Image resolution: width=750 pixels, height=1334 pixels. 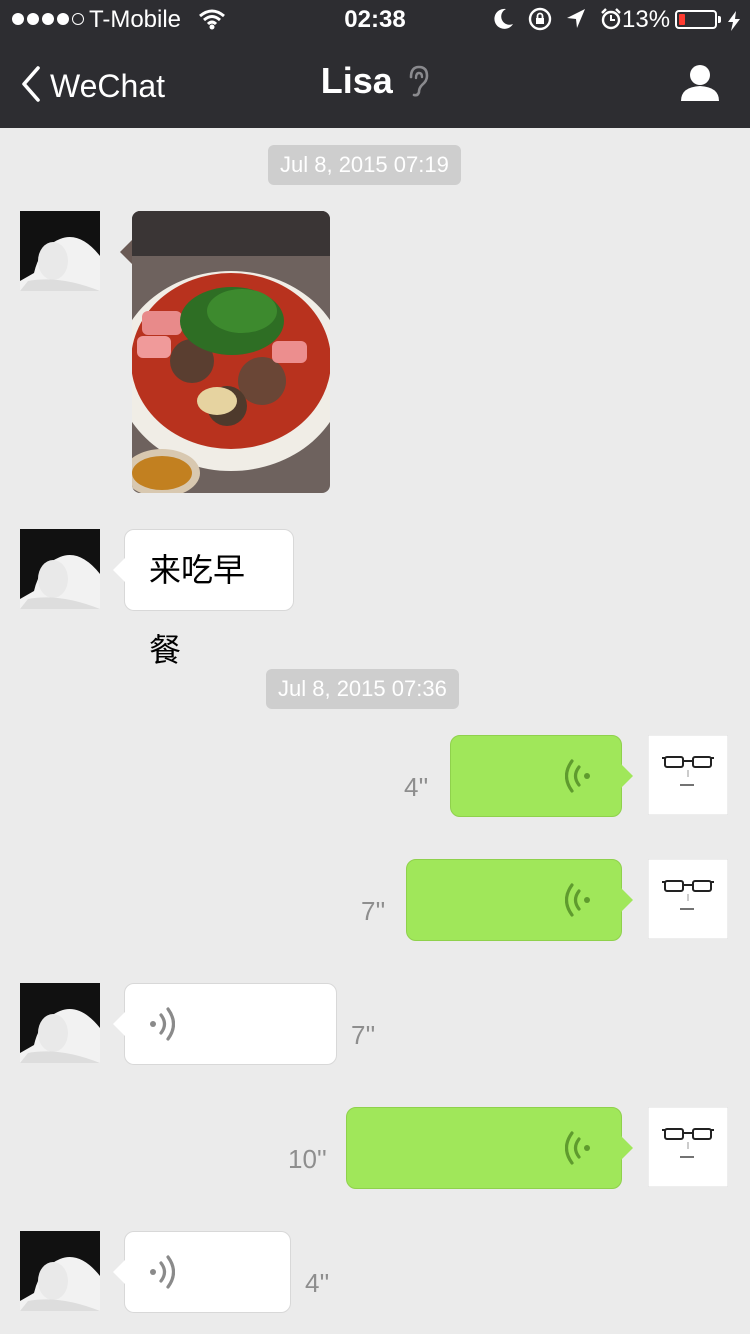 What do you see at coordinates (362, 689) in the screenshot?
I see `timestamp-label: Jul 8, 2015 07:36` at bounding box center [362, 689].